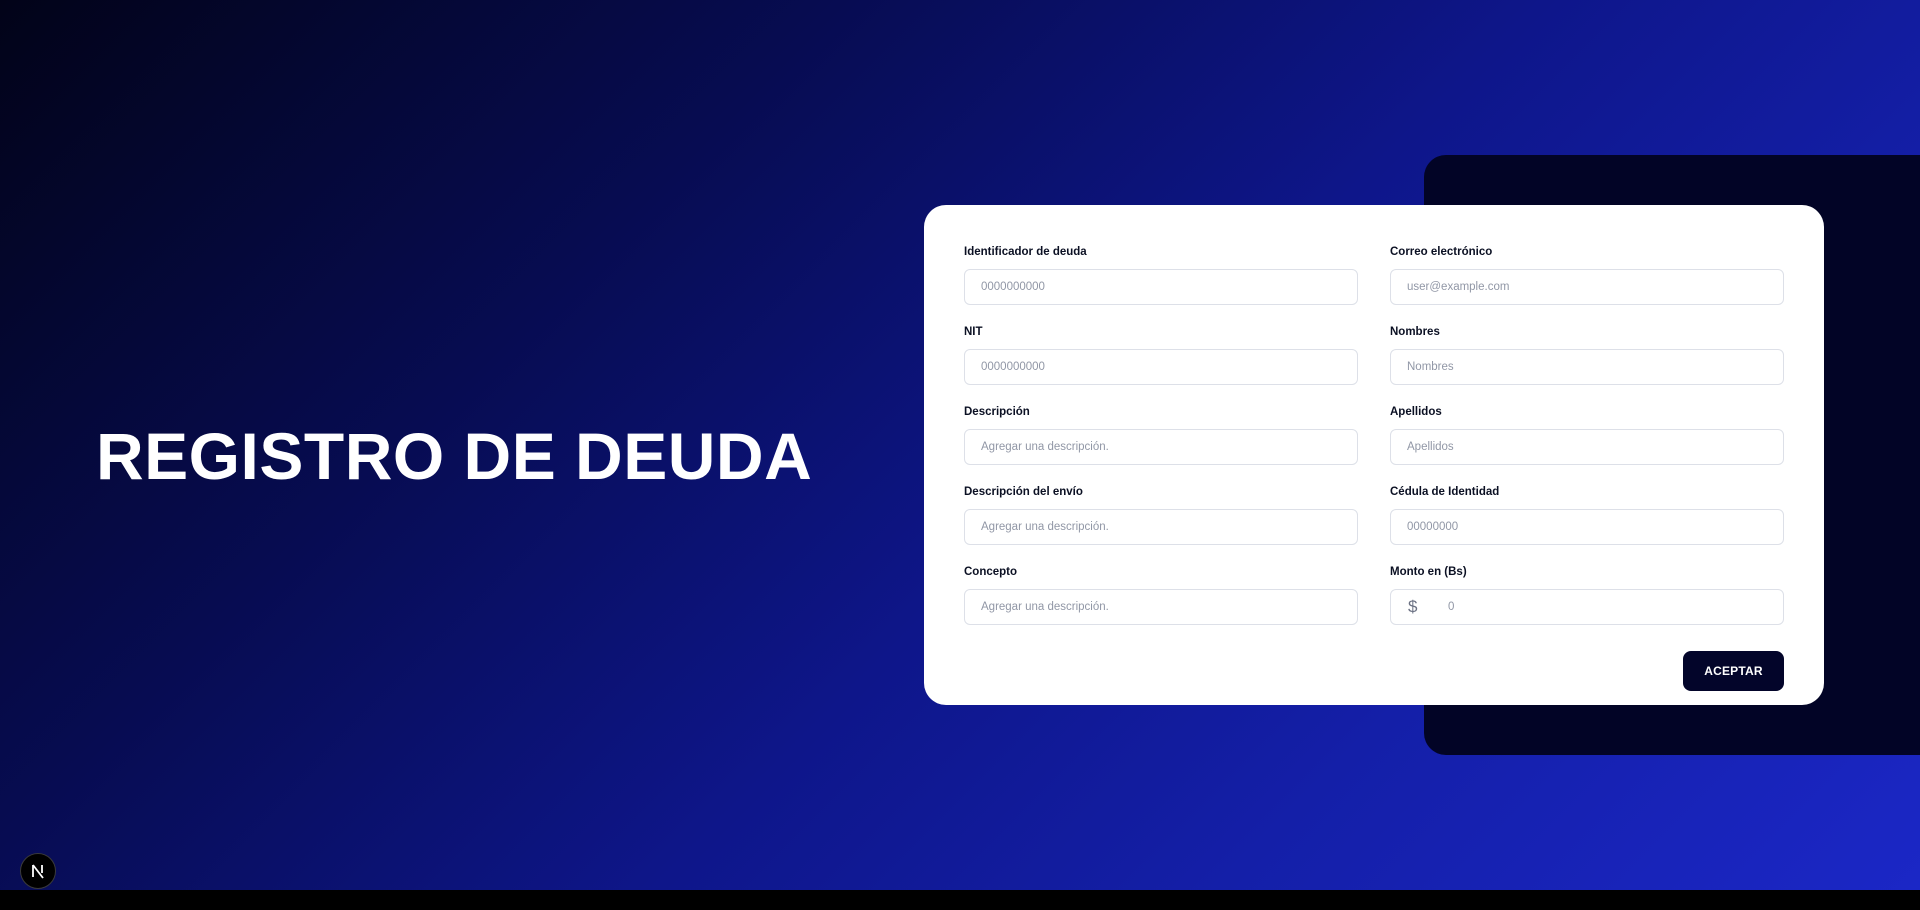  I want to click on accept-button: ACEPTAR, so click(1733, 671).